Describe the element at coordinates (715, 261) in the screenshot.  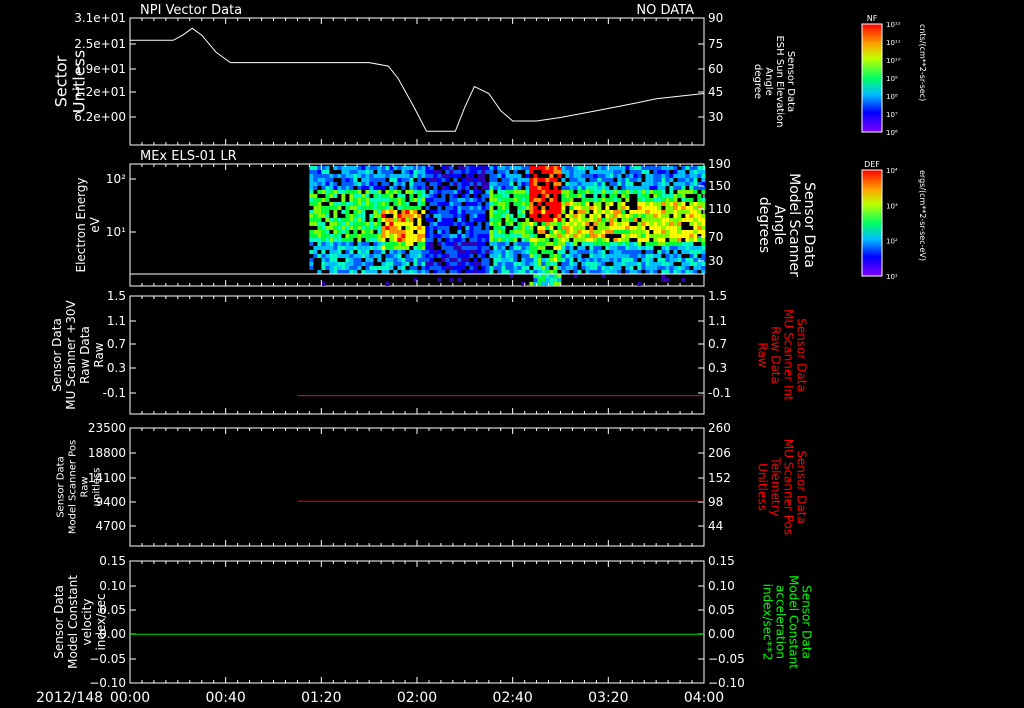
I see `right-tick-label: 30` at that location.